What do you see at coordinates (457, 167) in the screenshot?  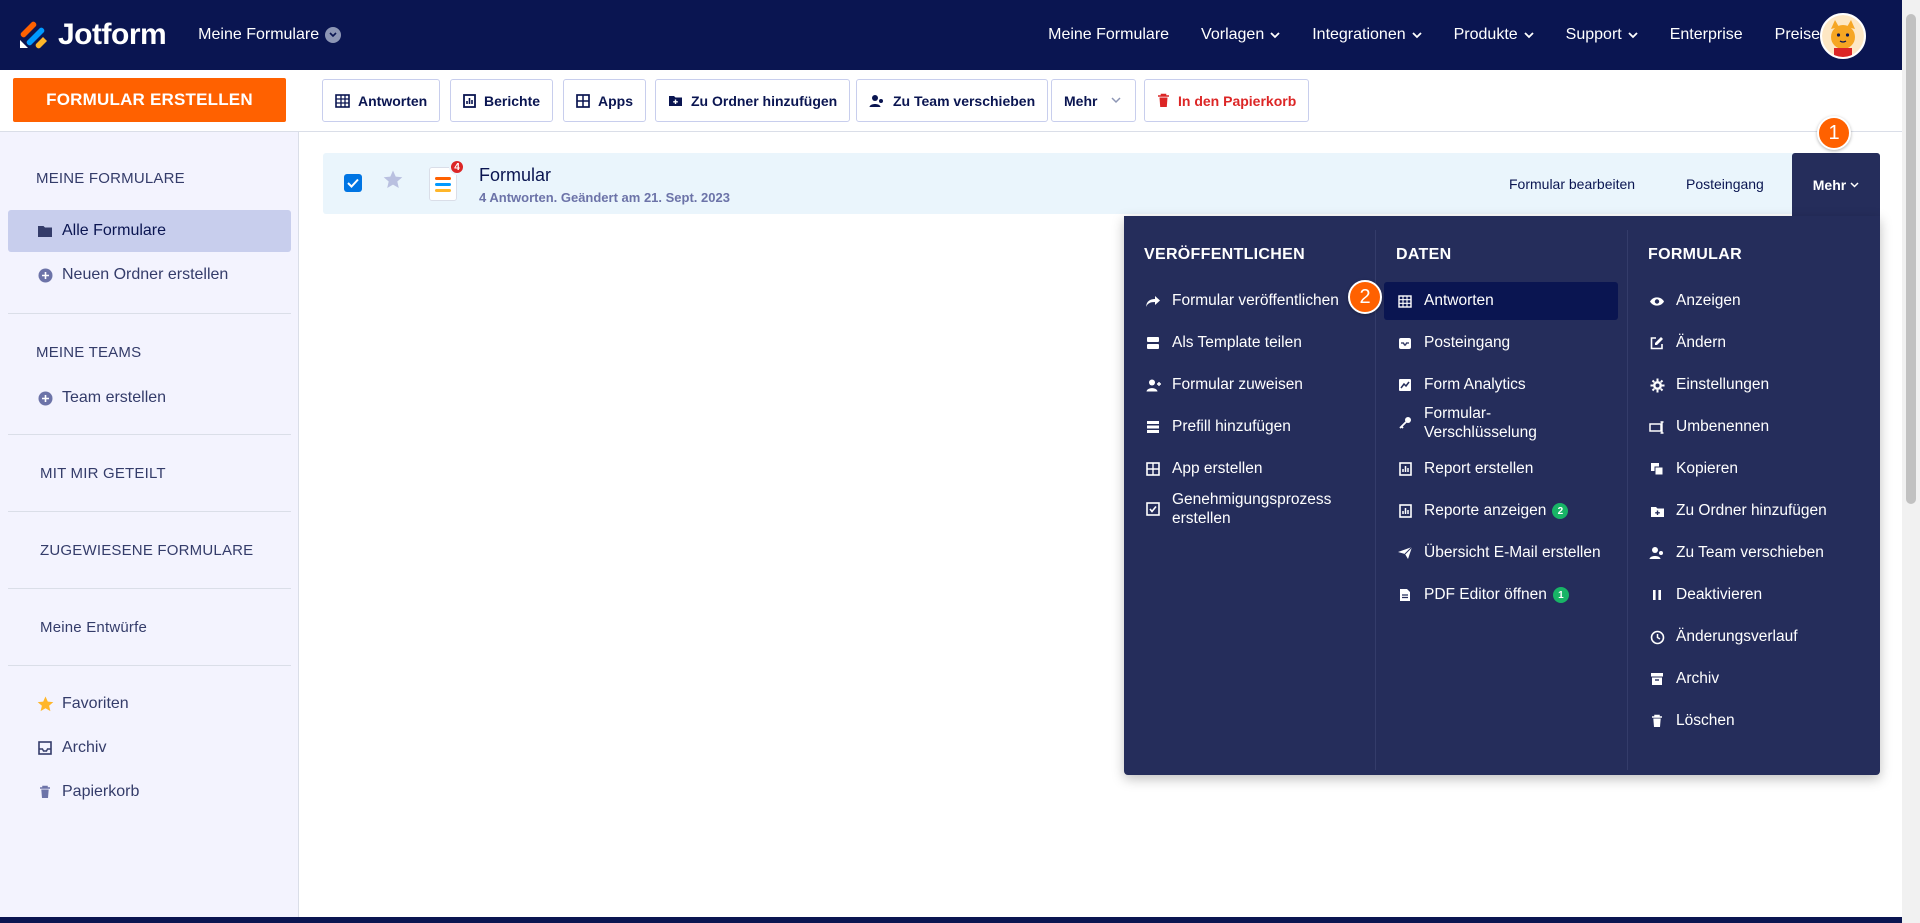 I see `unread-count-badge: 4` at bounding box center [457, 167].